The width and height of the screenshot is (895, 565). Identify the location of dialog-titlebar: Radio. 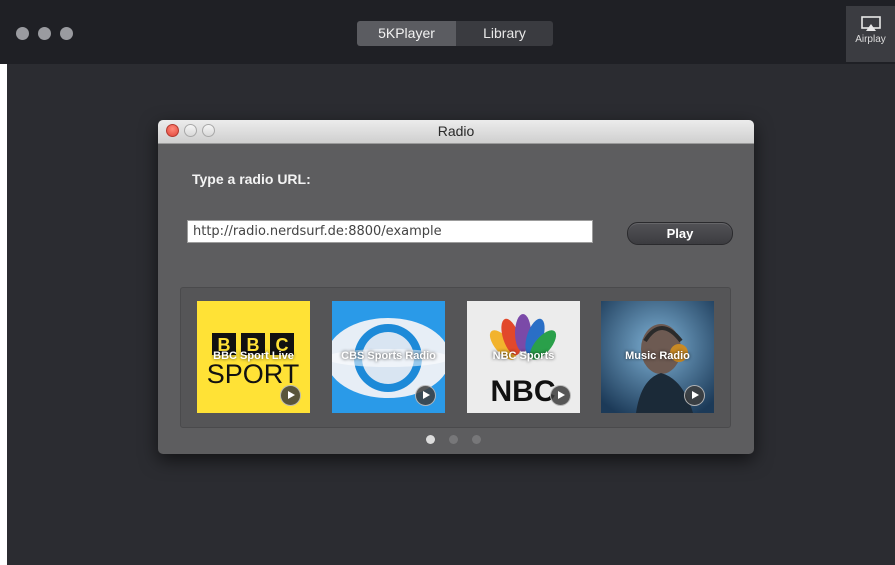
(456, 132).